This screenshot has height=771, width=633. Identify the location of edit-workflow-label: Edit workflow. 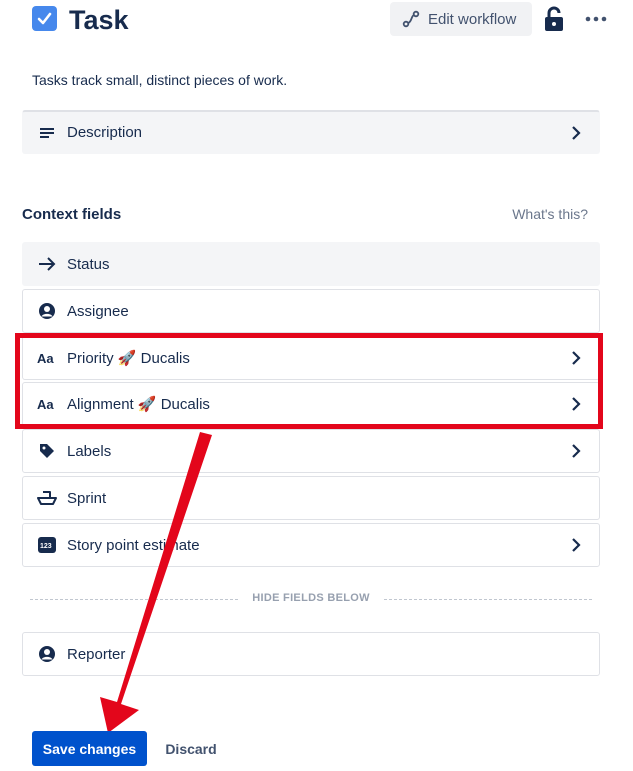
(472, 19).